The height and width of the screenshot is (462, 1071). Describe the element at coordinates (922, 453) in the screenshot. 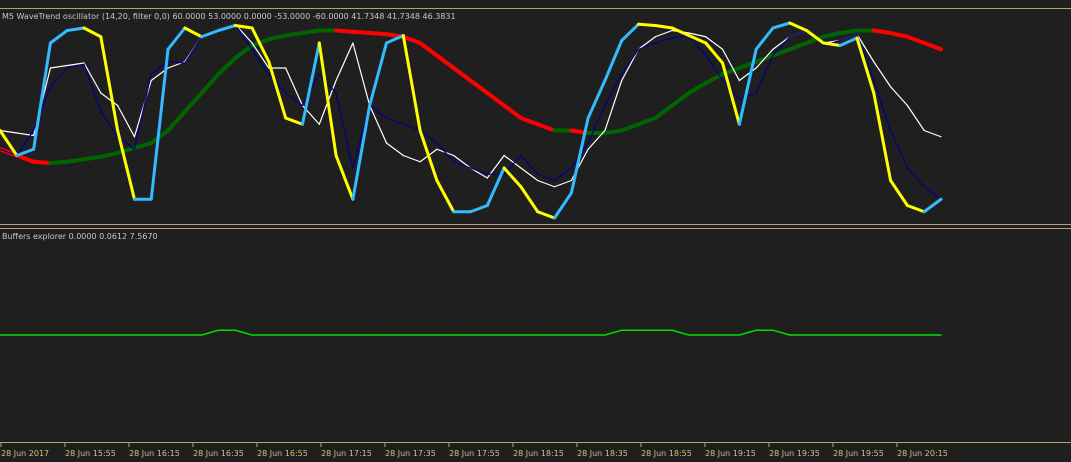

I see `x-tick-label: 28 Jun 20:15` at that location.